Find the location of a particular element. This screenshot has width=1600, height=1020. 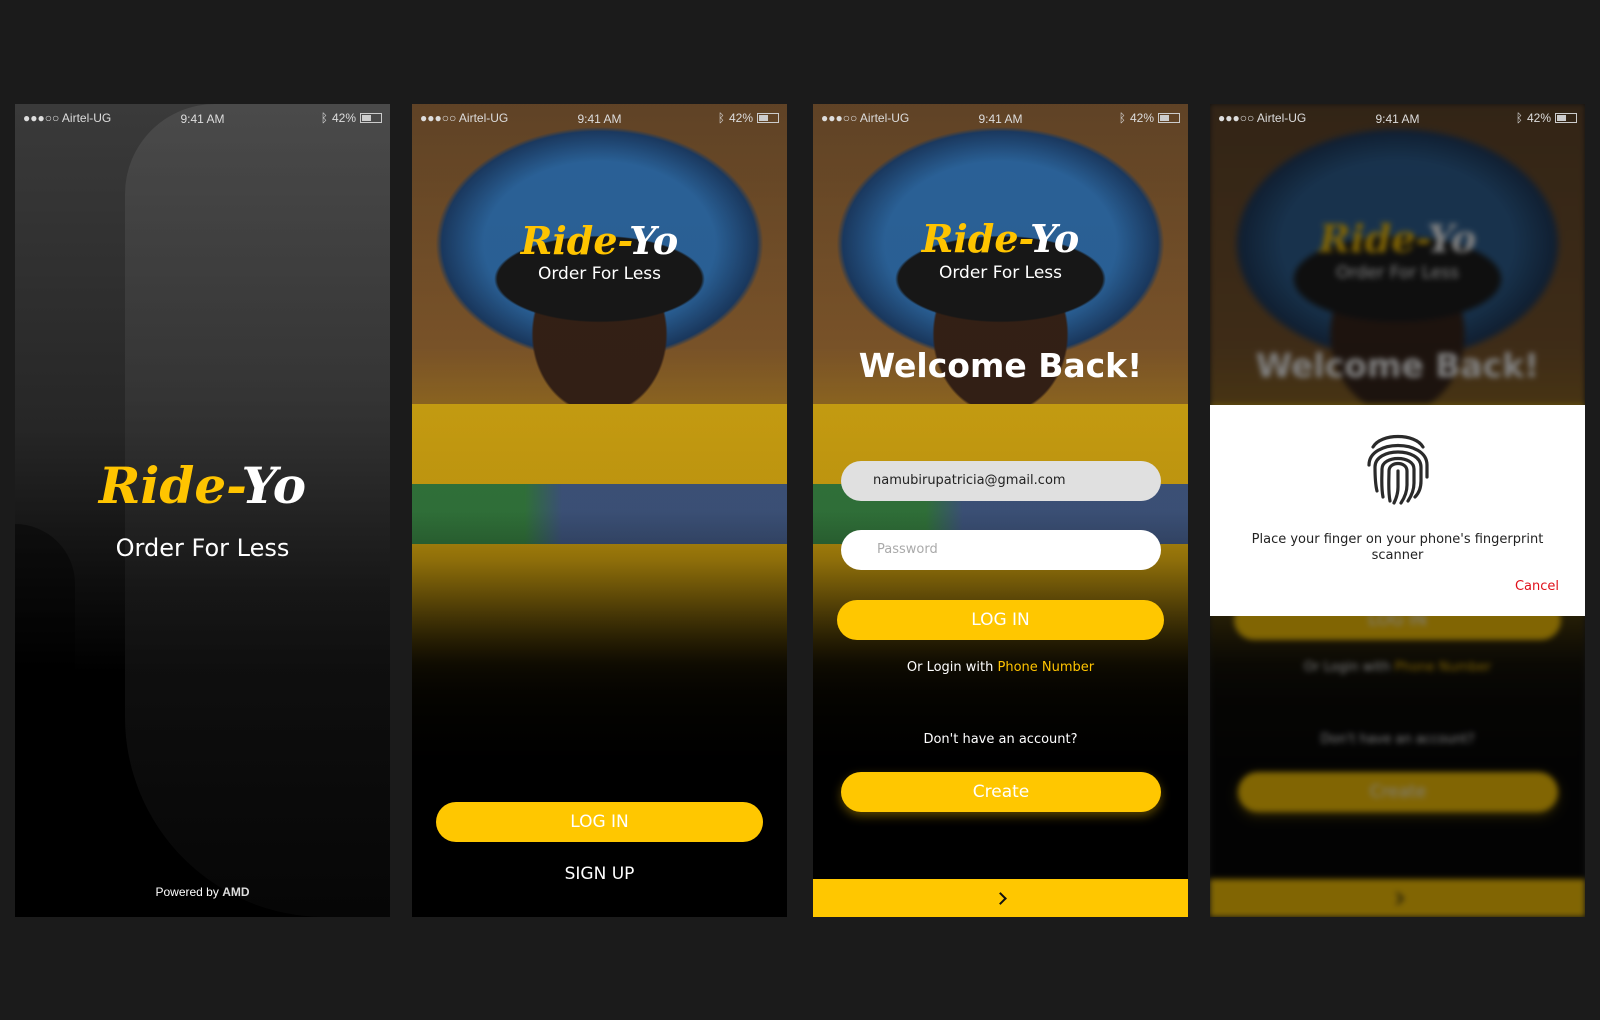

create-account-button: Create is located at coordinates (1001, 792).